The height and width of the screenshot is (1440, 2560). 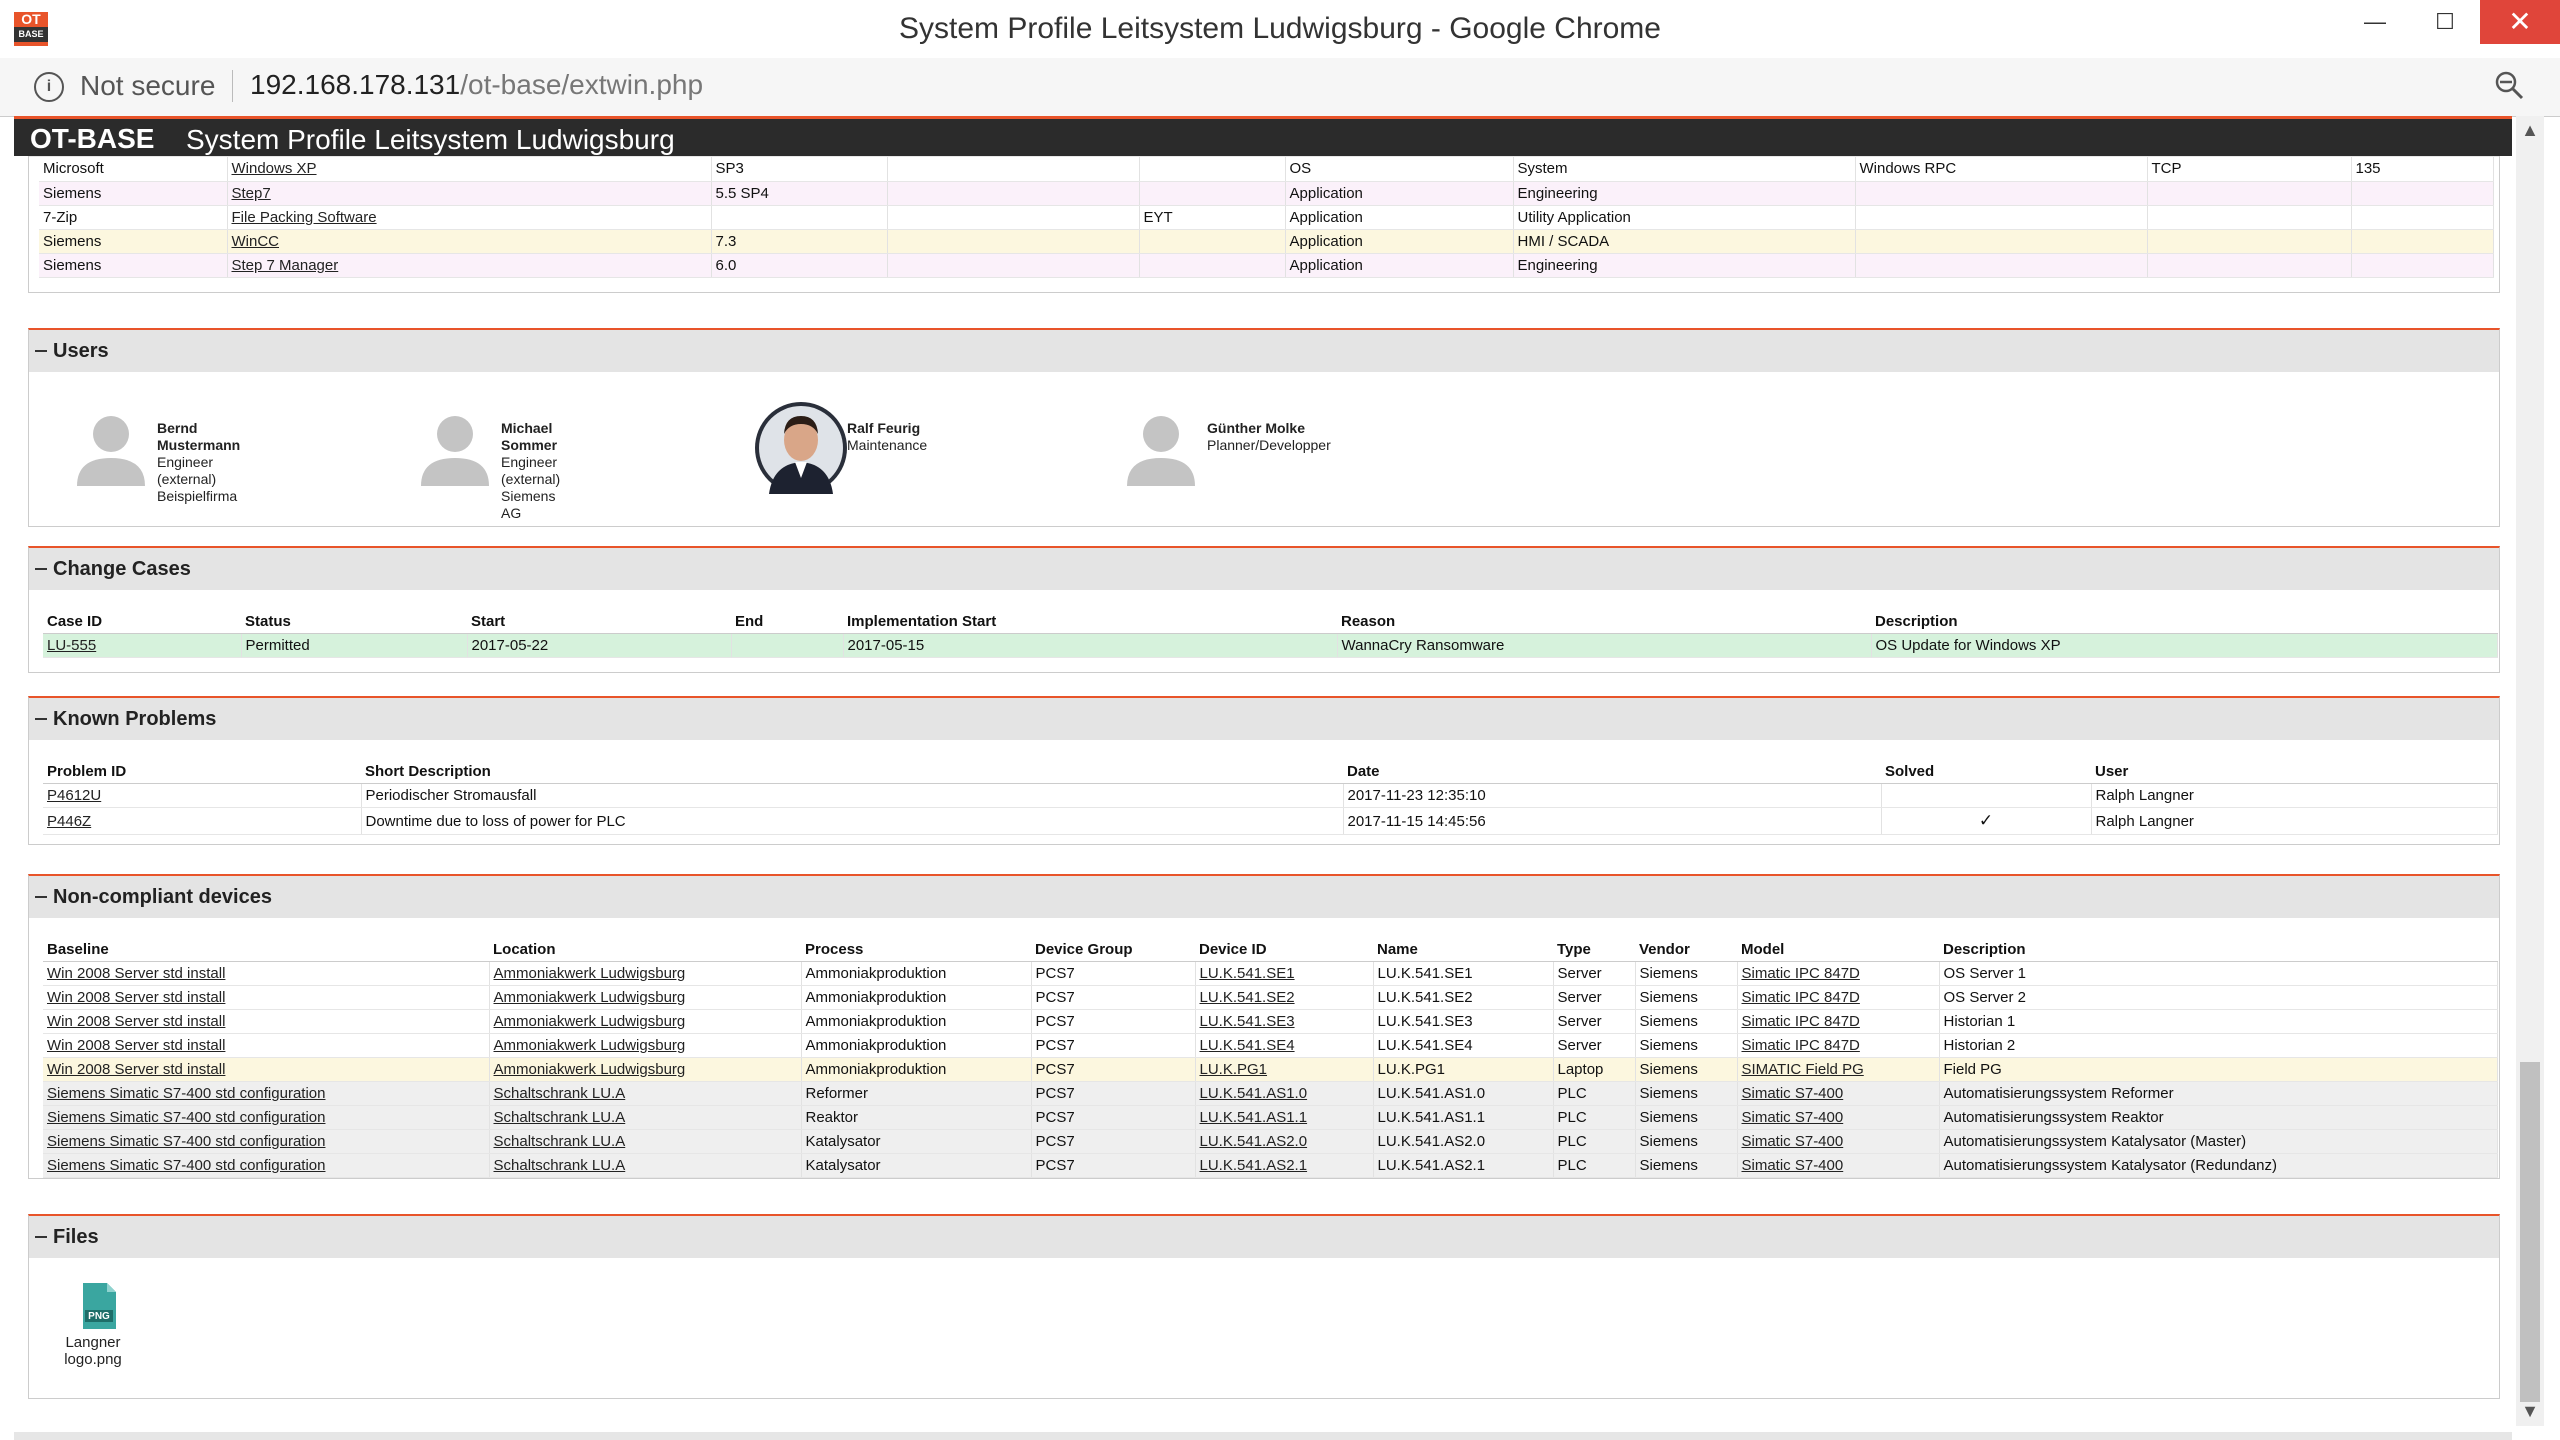 What do you see at coordinates (49, 87) in the screenshot?
I see `info-icon: i` at bounding box center [49, 87].